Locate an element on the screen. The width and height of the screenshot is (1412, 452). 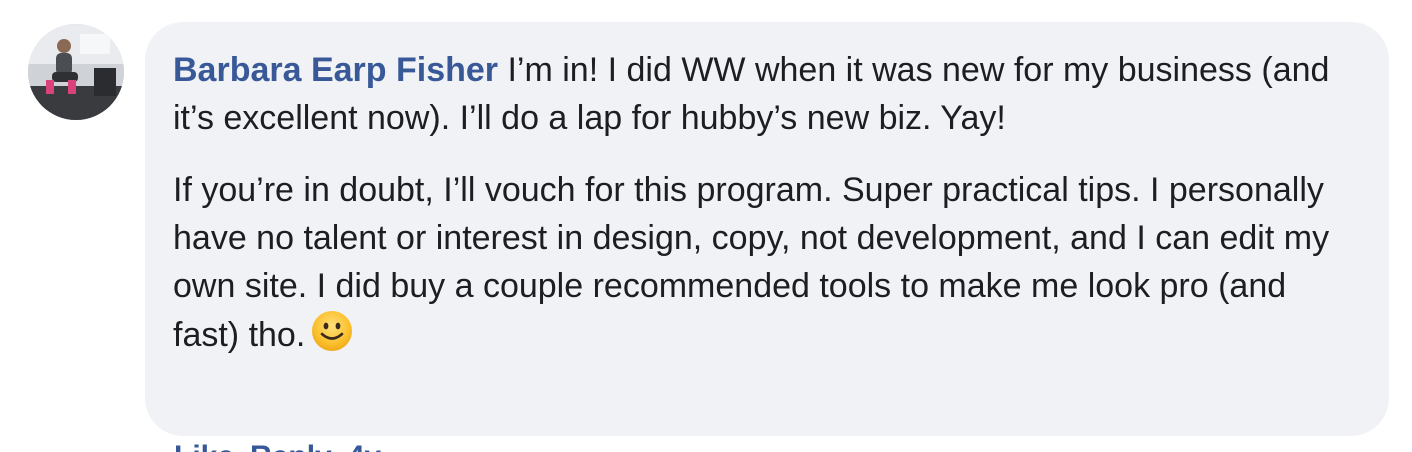
slightly-smiling-face-icon is located at coordinates (332, 331).